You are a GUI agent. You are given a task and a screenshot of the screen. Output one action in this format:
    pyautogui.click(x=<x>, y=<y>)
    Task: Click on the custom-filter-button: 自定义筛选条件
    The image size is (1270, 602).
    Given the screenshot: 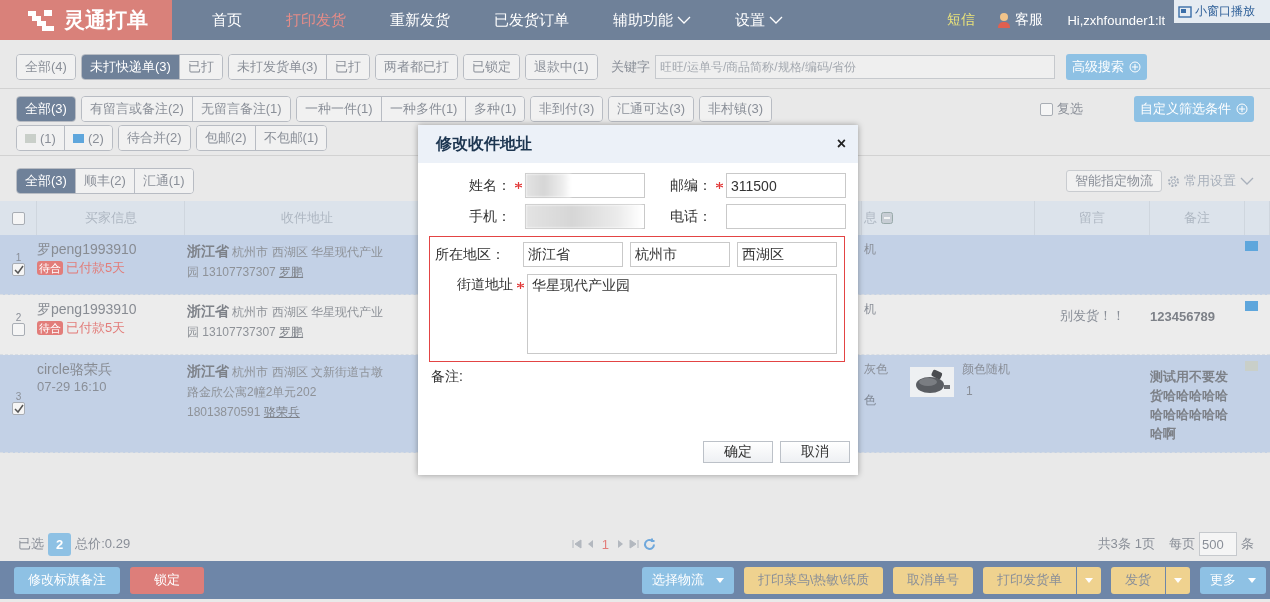 What is the action you would take?
    pyautogui.click(x=1194, y=109)
    